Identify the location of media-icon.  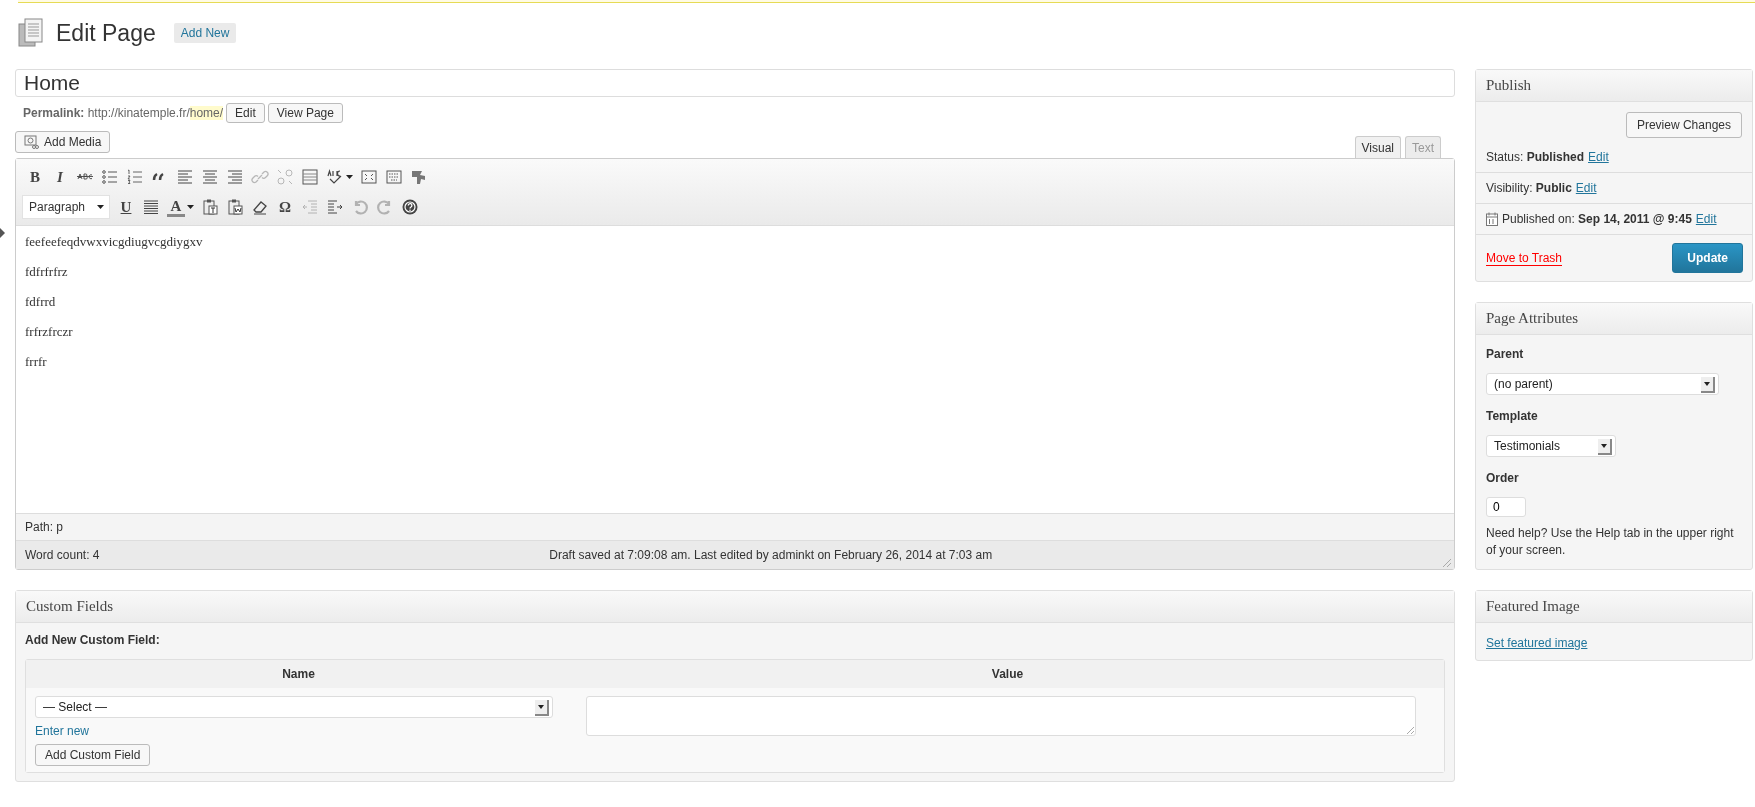
(31, 142).